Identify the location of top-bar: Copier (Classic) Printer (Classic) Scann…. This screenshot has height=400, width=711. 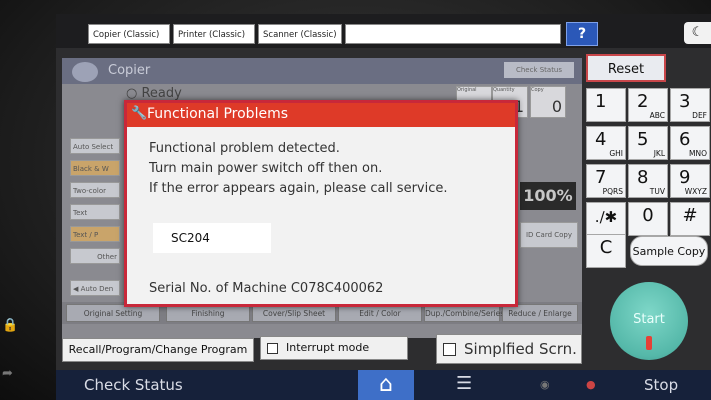
(383, 31).